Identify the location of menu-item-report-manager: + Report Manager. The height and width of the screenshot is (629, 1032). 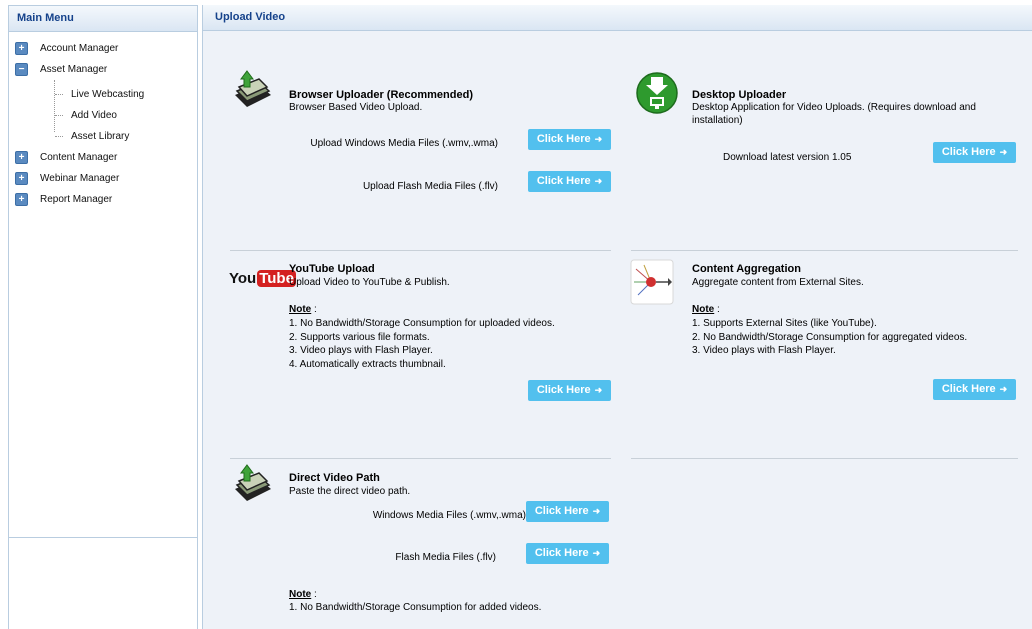
(103, 199).